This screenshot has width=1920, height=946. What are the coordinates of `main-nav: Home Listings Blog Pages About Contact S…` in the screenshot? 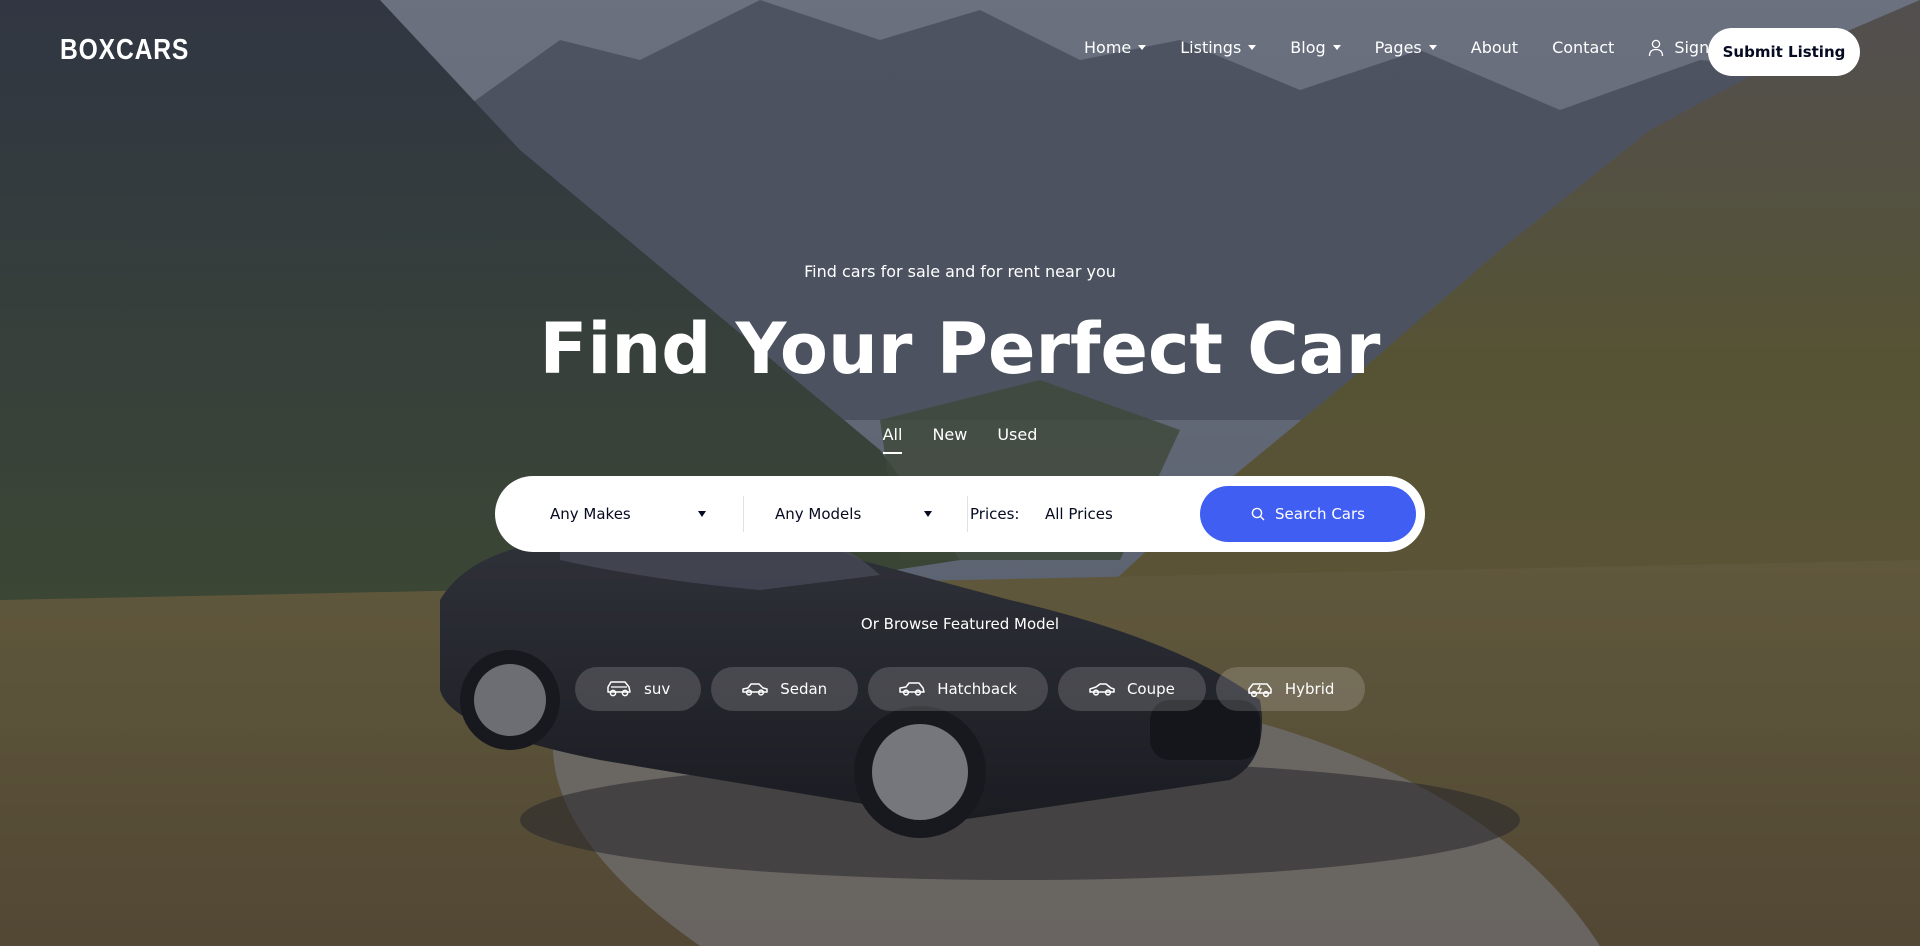 It's located at (1423, 47).